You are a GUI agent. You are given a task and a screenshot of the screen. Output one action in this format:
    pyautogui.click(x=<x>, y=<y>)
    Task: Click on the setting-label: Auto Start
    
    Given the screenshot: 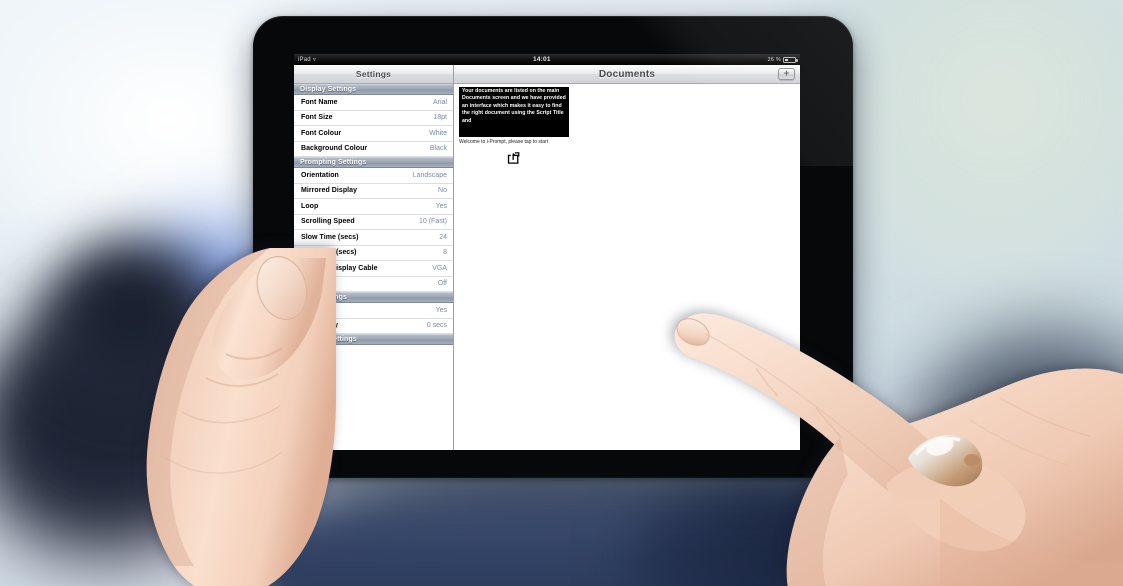 What is the action you would take?
    pyautogui.click(x=318, y=310)
    